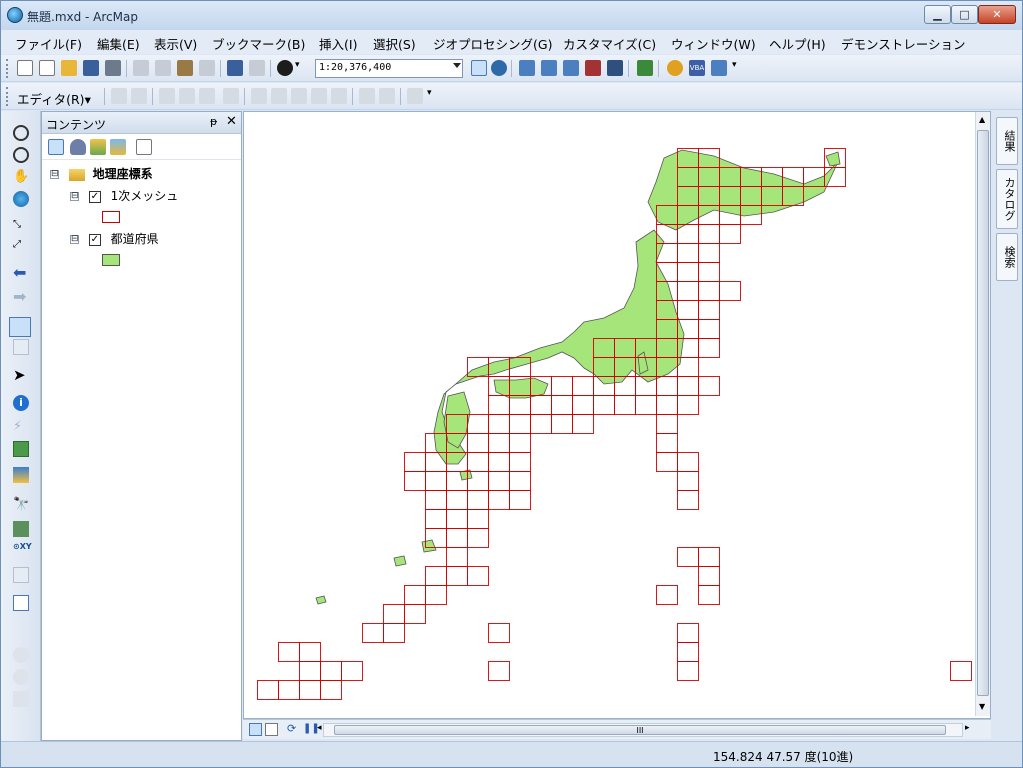  Describe the element at coordinates (21, 403) in the screenshot. I see `identify-icon: i` at that location.